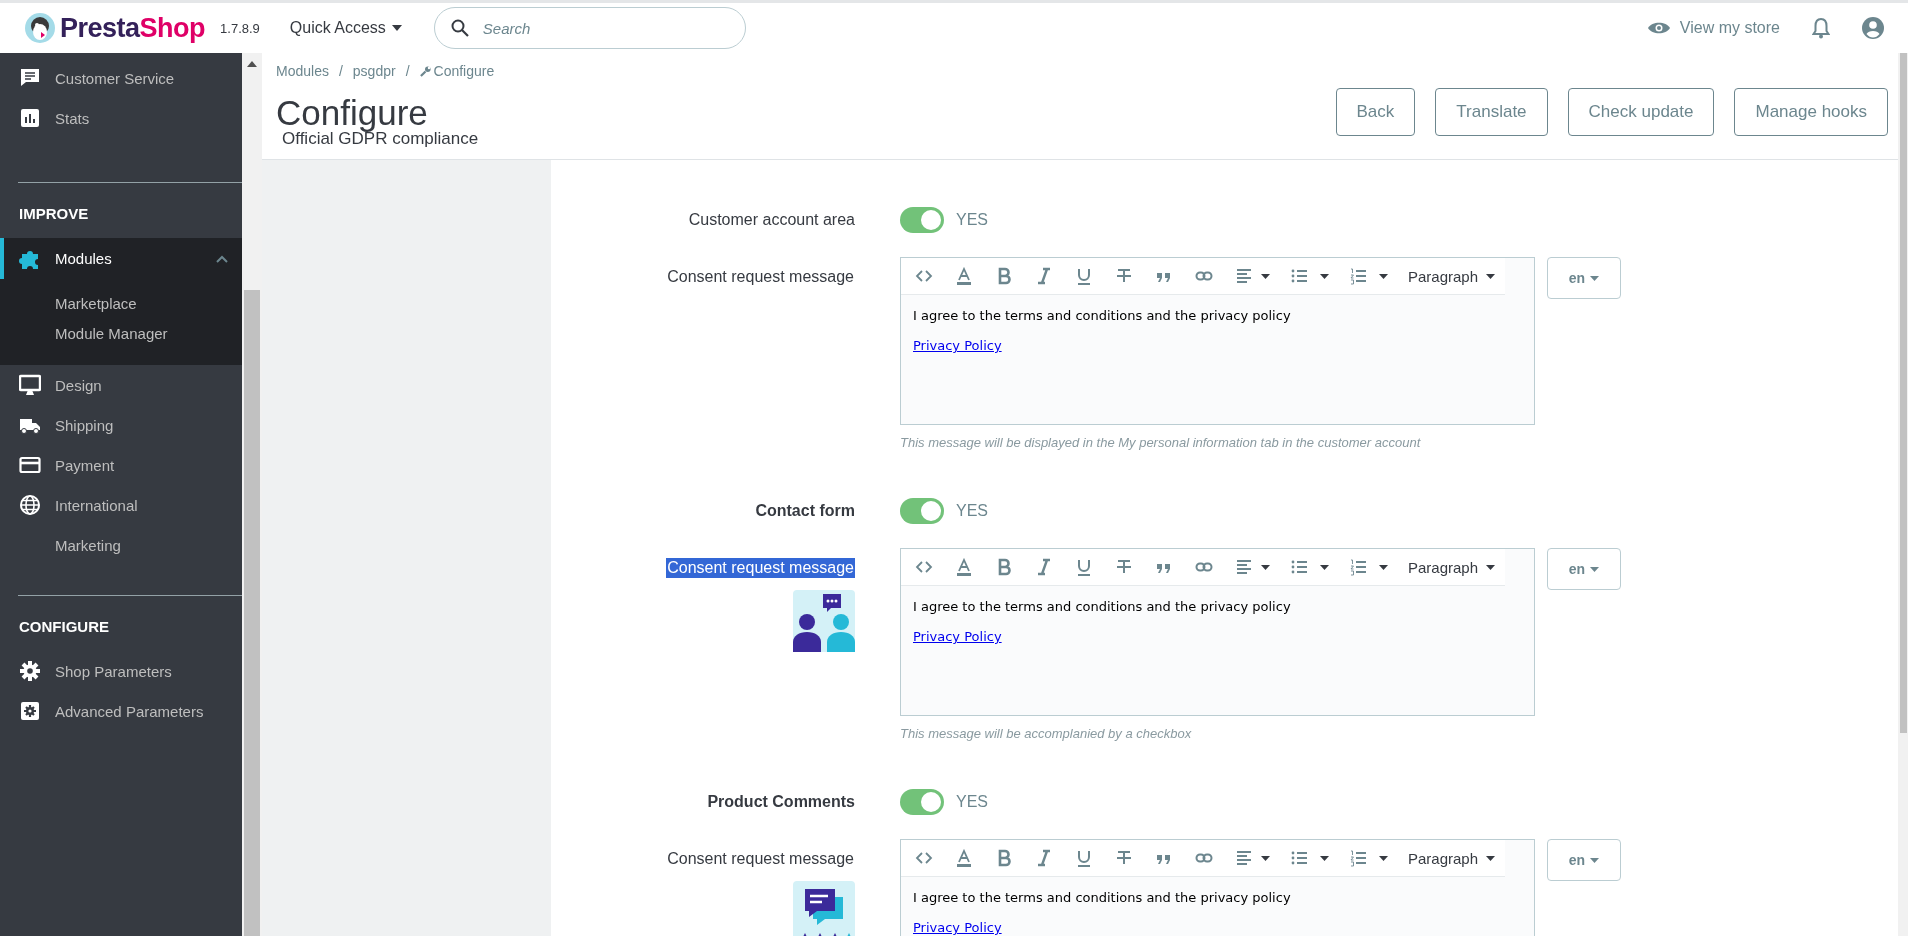 This screenshot has height=936, width=1908. Describe the element at coordinates (54, 214) in the screenshot. I see `section-title: IMPROVE` at that location.